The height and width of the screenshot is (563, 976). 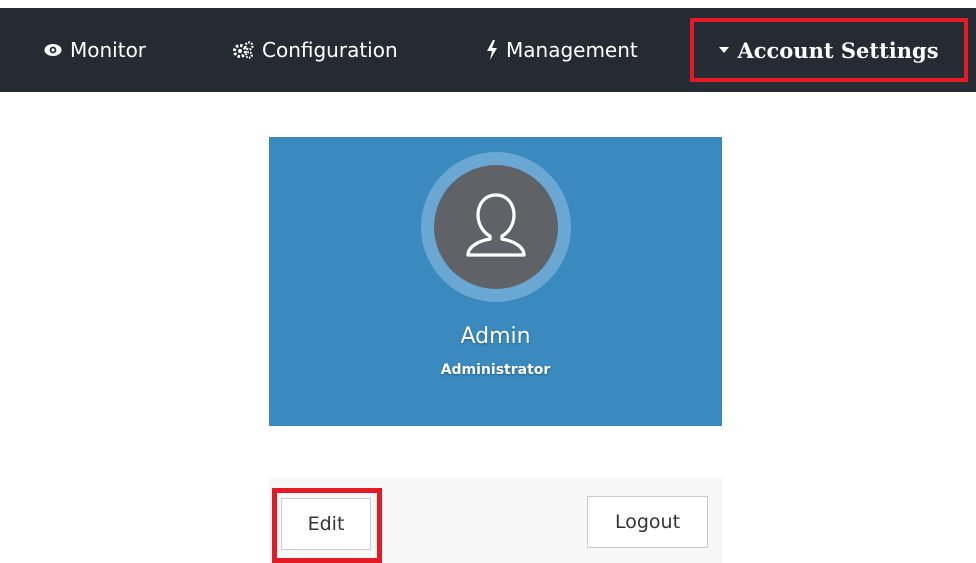 I want to click on user-icon, so click(x=496, y=227).